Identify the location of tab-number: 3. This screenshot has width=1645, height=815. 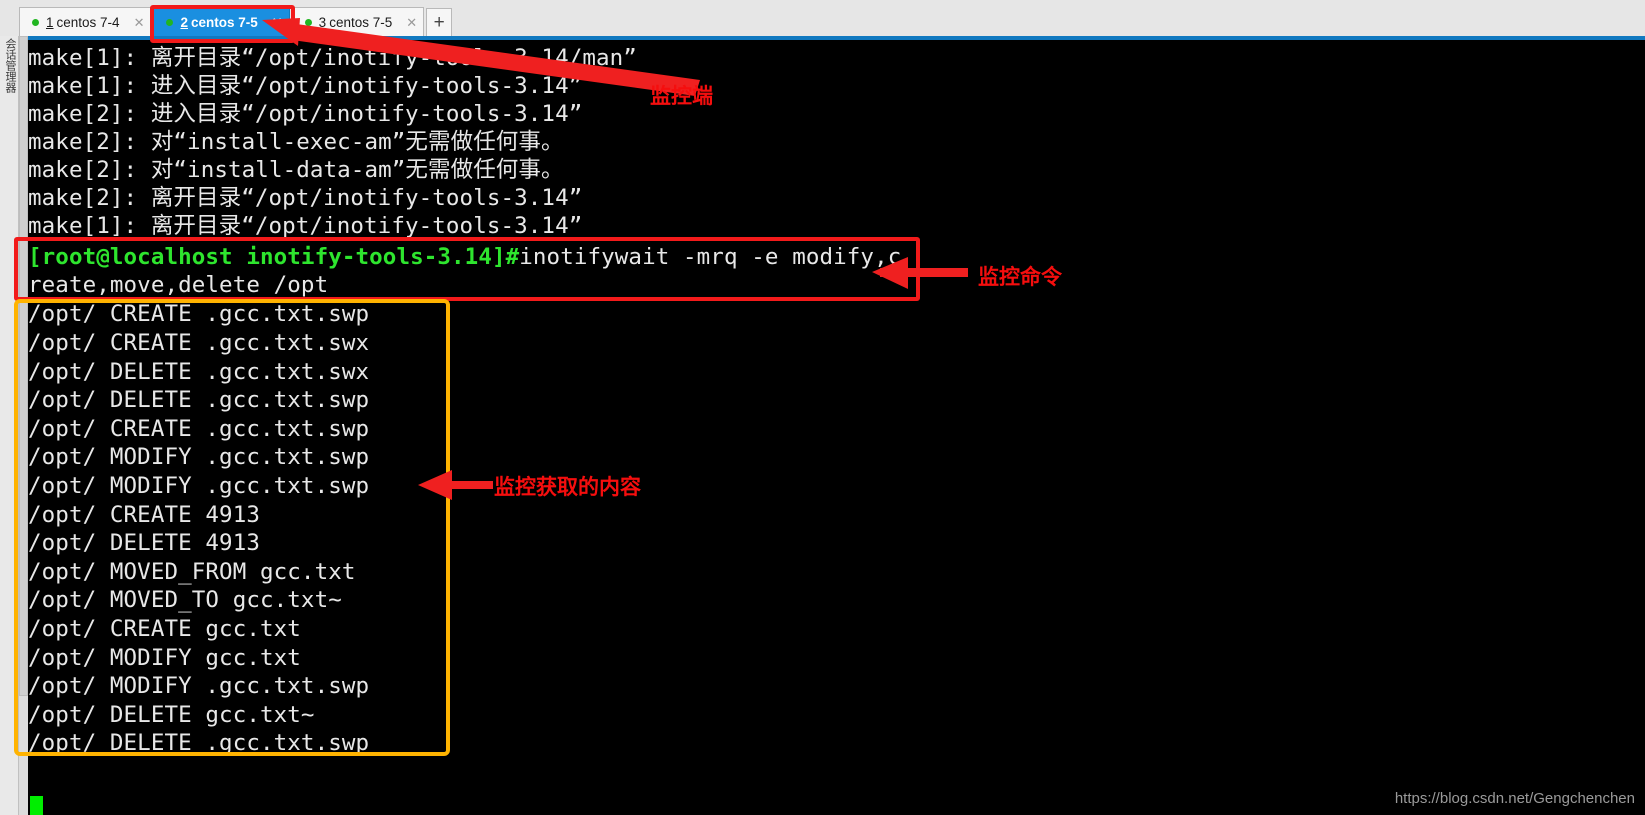
(322, 22).